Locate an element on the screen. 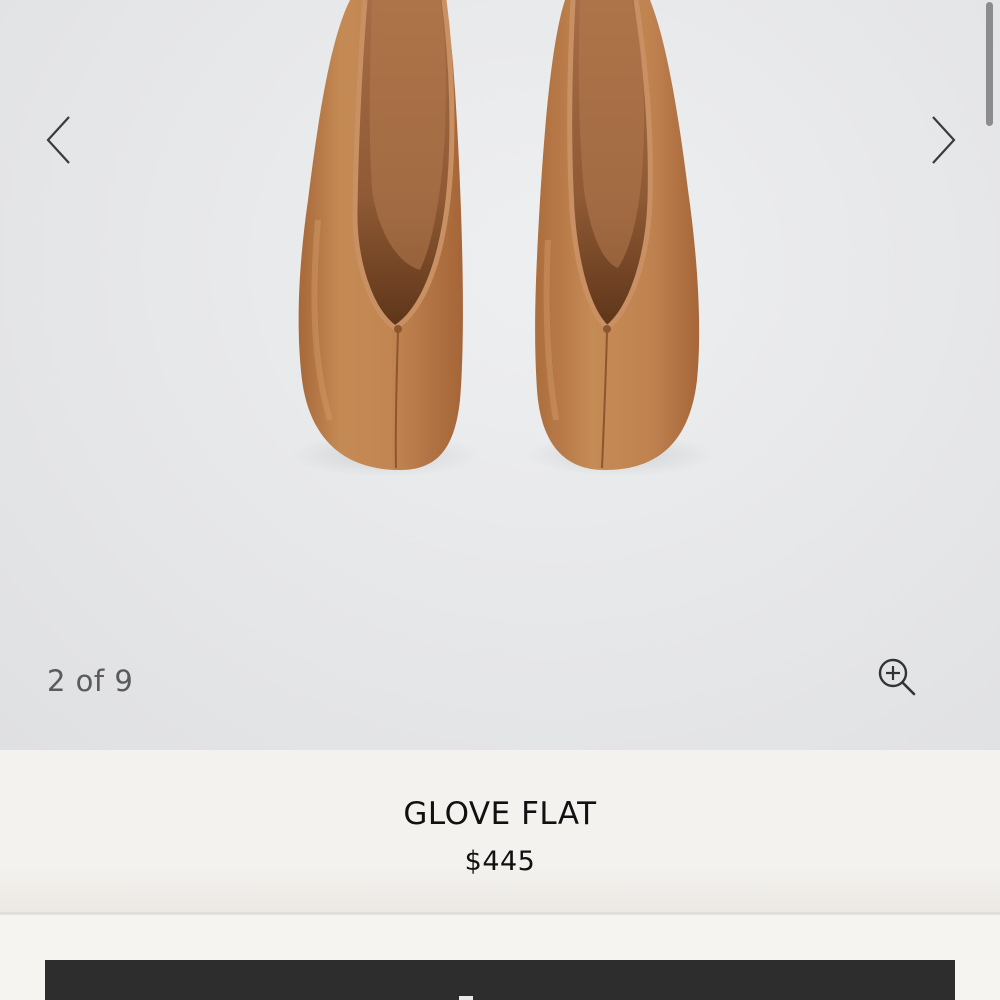  zoom-in-icon is located at coordinates (897, 677).